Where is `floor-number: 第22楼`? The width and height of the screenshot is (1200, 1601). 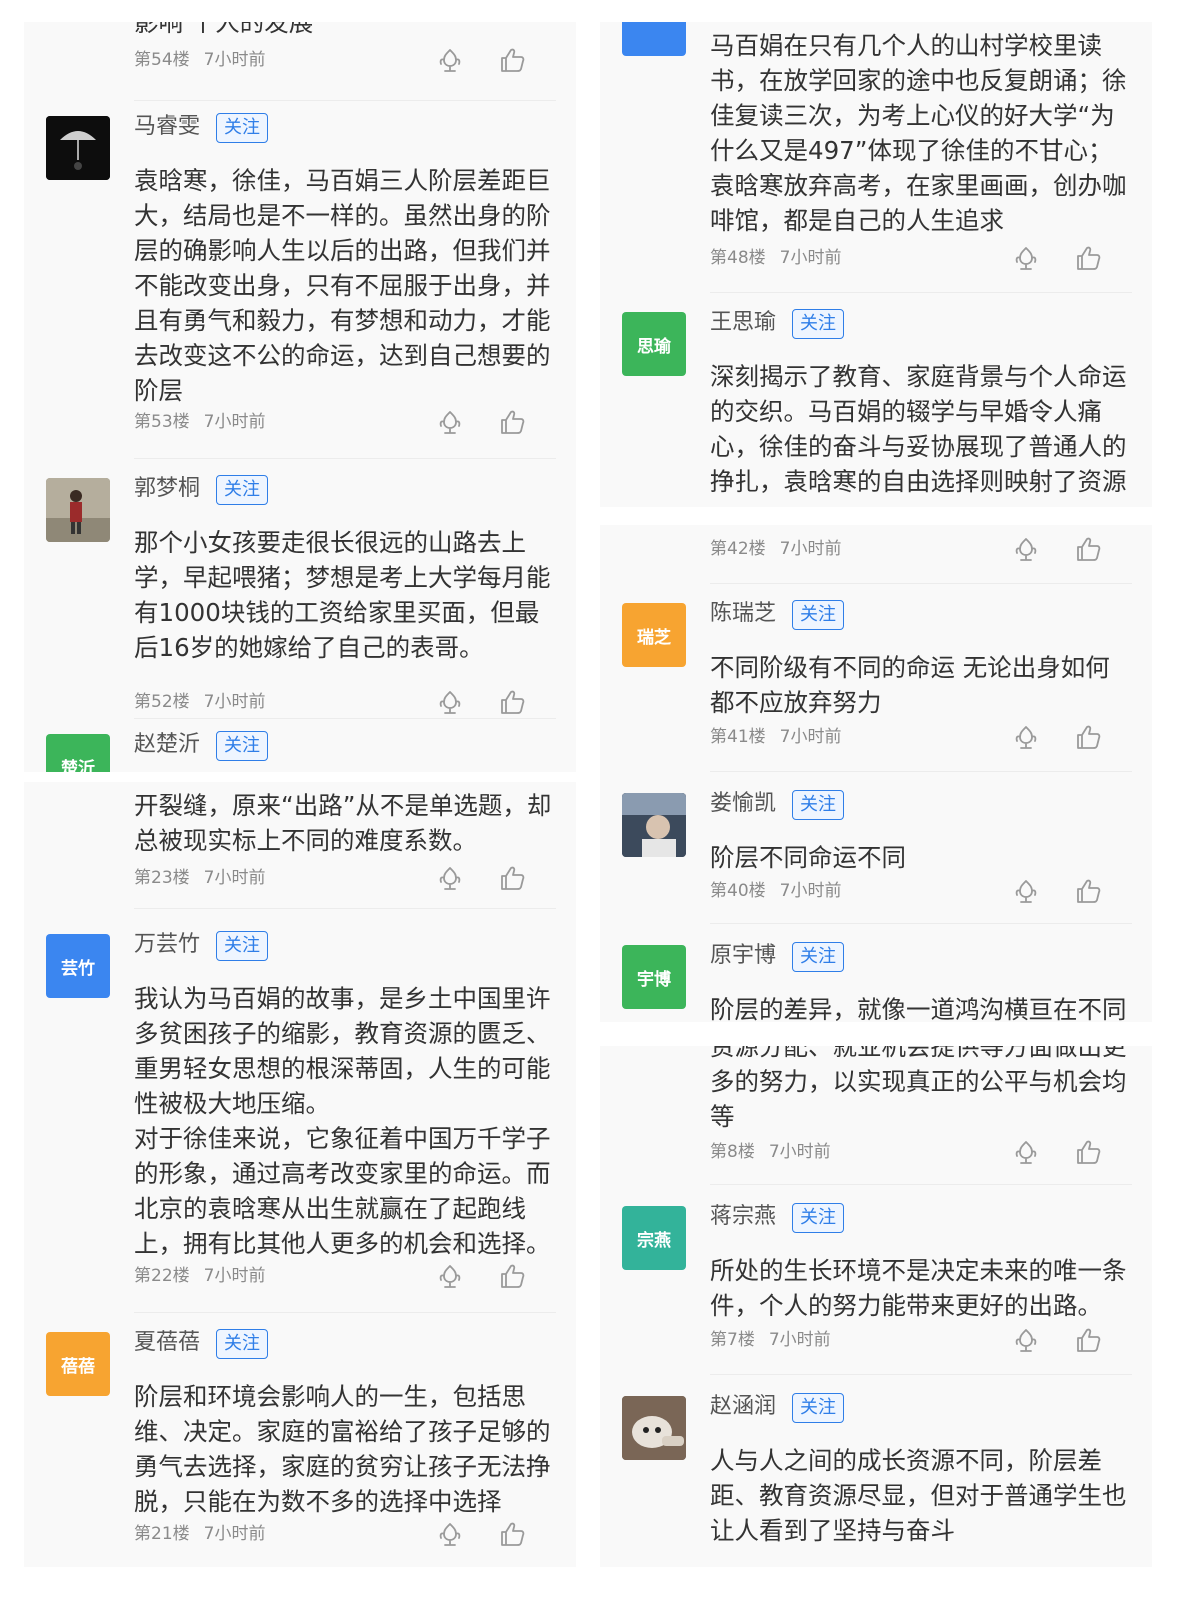
floor-number: 第22楼 is located at coordinates (162, 1276).